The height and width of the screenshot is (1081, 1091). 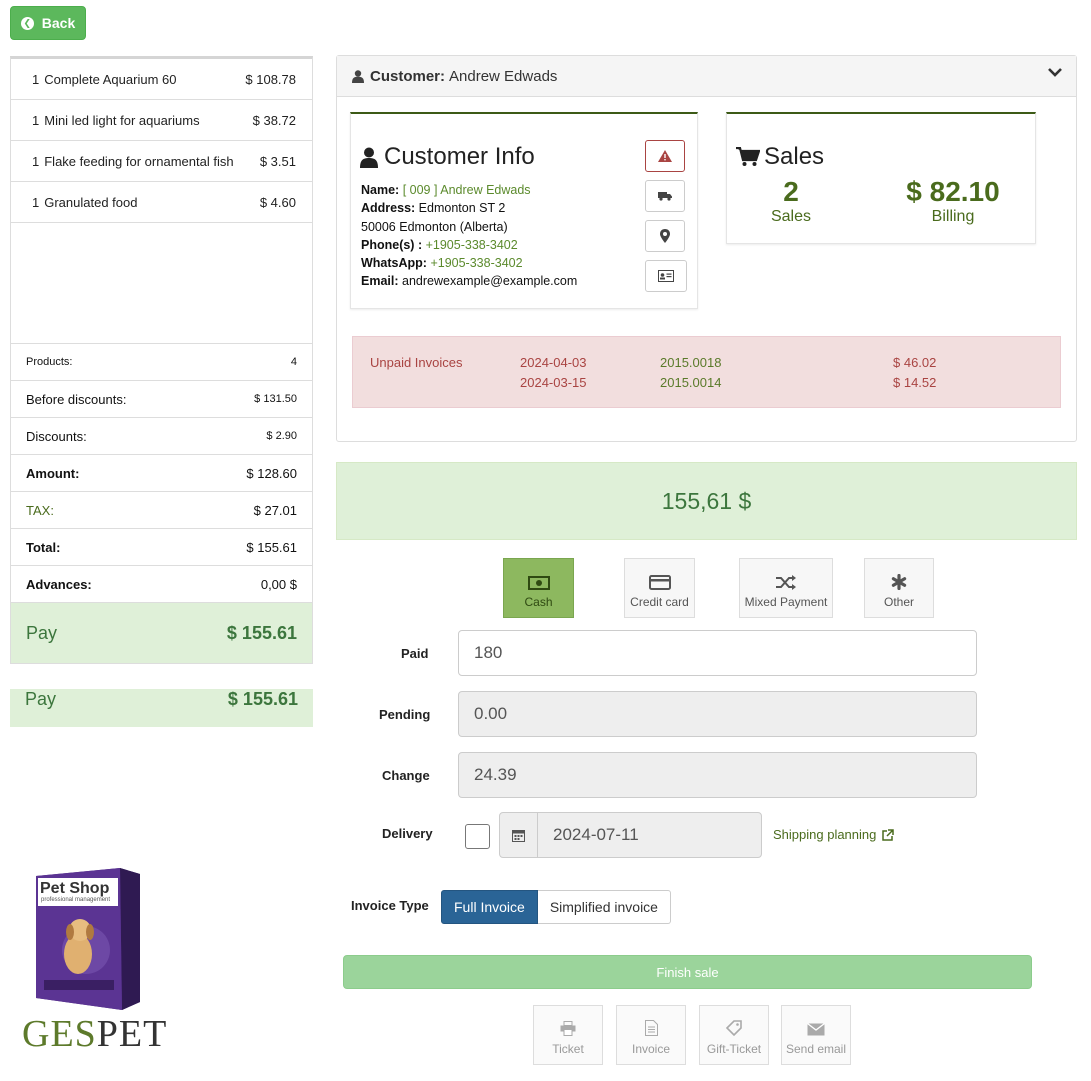 I want to click on discounts-label: Discounts:, so click(x=56, y=436).